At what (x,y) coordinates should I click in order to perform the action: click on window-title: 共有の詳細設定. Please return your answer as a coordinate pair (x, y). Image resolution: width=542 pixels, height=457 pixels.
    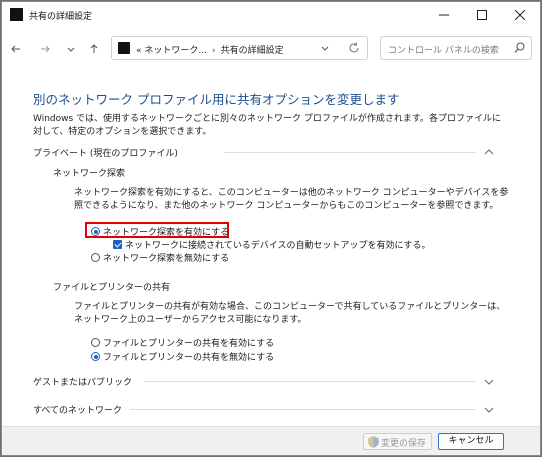
    Looking at the image, I should click on (61, 17).